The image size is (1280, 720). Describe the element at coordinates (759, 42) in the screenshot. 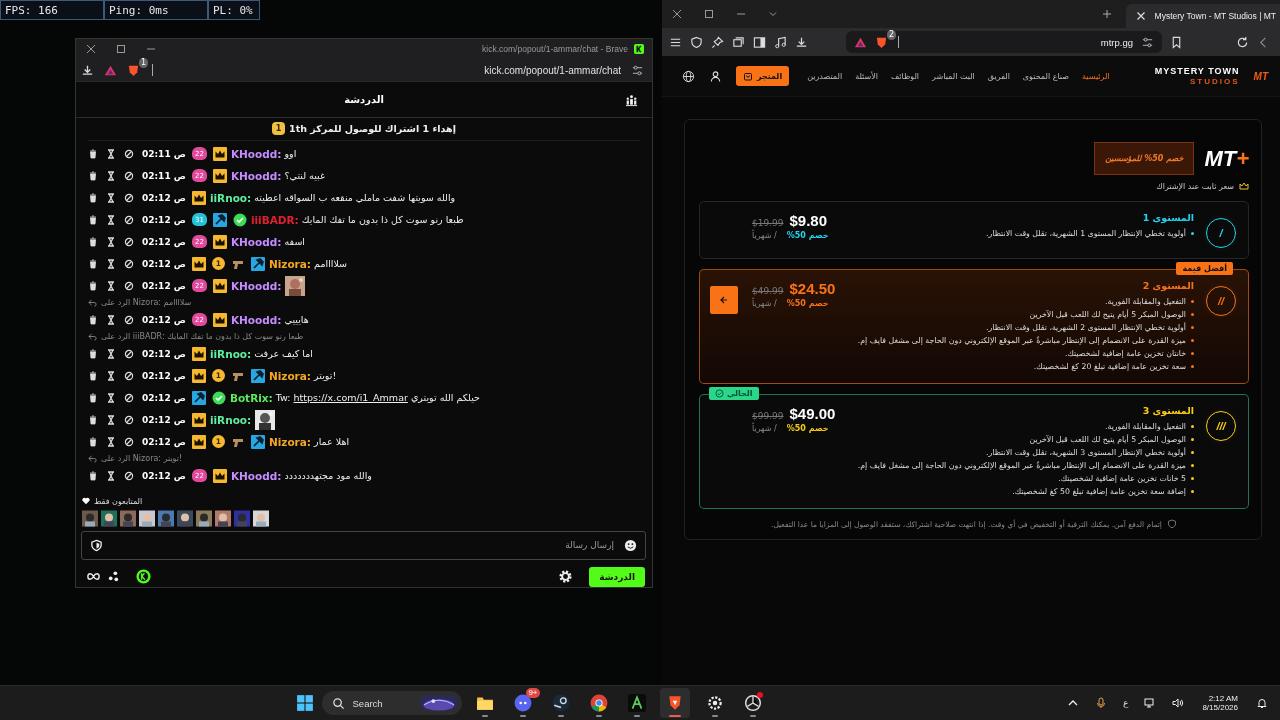

I see `sidebar-icon` at that location.